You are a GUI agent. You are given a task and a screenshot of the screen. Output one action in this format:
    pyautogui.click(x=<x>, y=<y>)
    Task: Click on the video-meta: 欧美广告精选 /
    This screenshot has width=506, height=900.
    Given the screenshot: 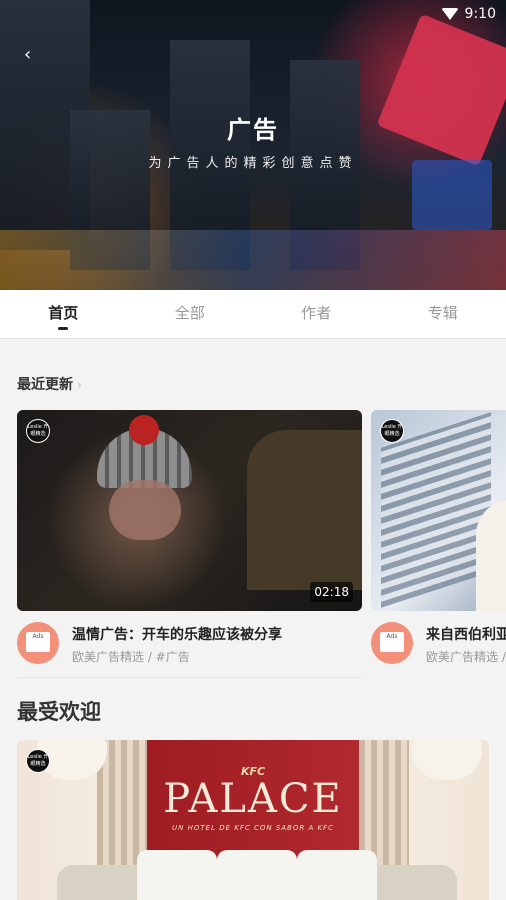 What is the action you would take?
    pyautogui.click(x=466, y=657)
    